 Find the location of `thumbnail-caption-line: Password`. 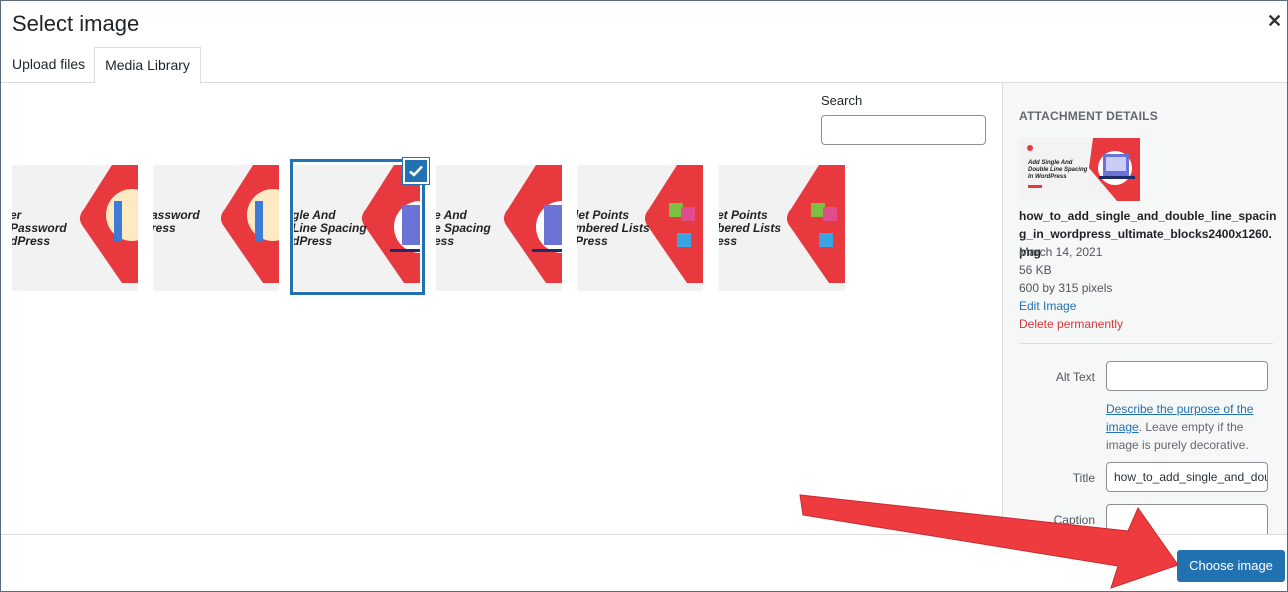

thumbnail-caption-line: Password is located at coordinates (39, 228).